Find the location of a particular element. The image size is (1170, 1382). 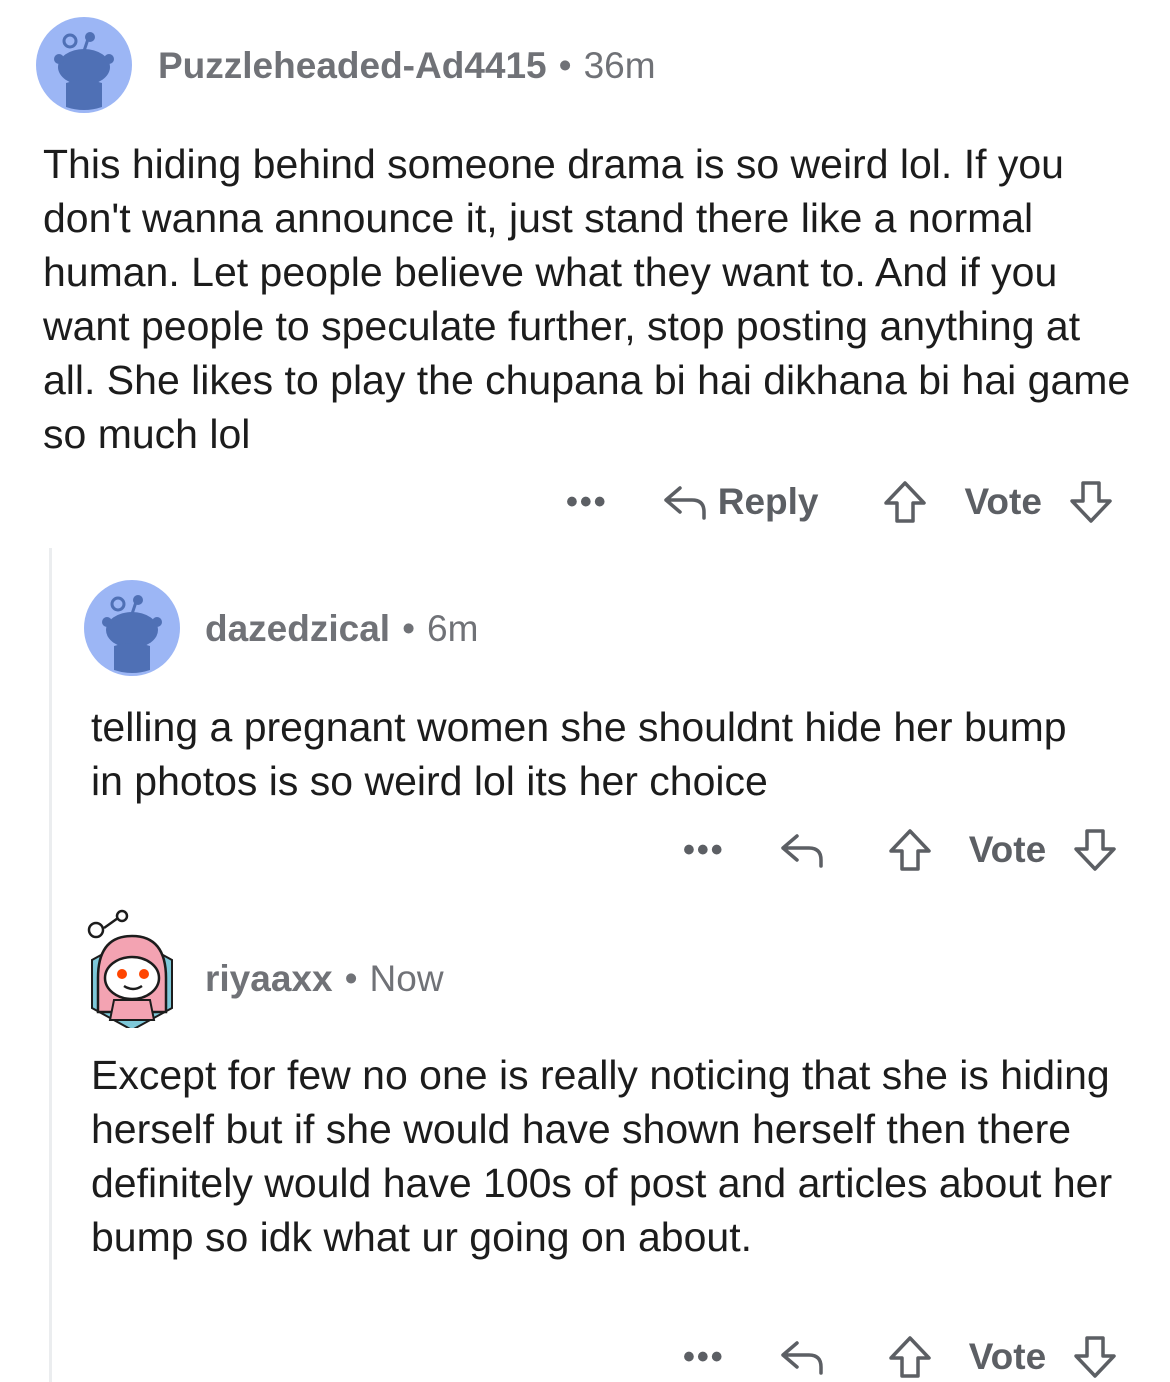

comment-meta: Puzzleheaded-Ad4415 • 36m is located at coordinates (407, 65).